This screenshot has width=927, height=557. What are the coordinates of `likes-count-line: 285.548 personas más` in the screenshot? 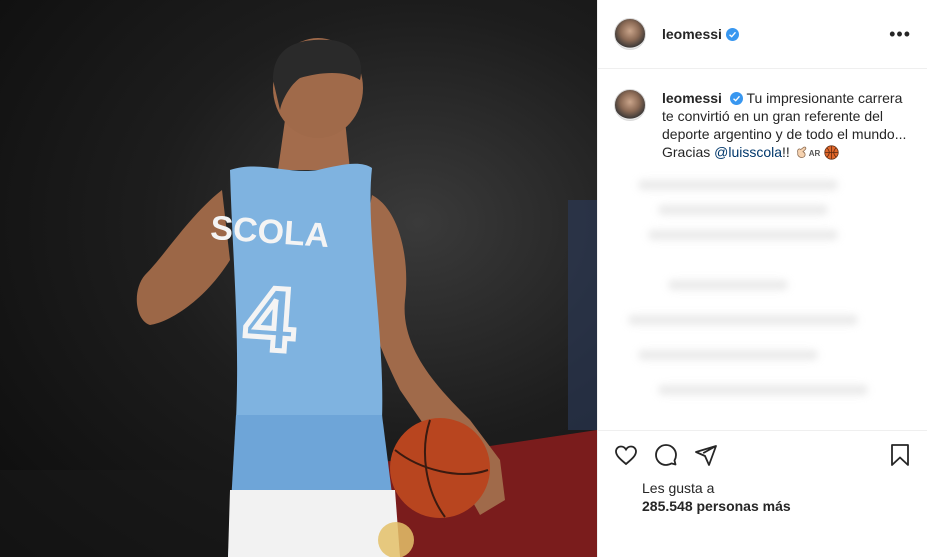 It's located at (763, 506).